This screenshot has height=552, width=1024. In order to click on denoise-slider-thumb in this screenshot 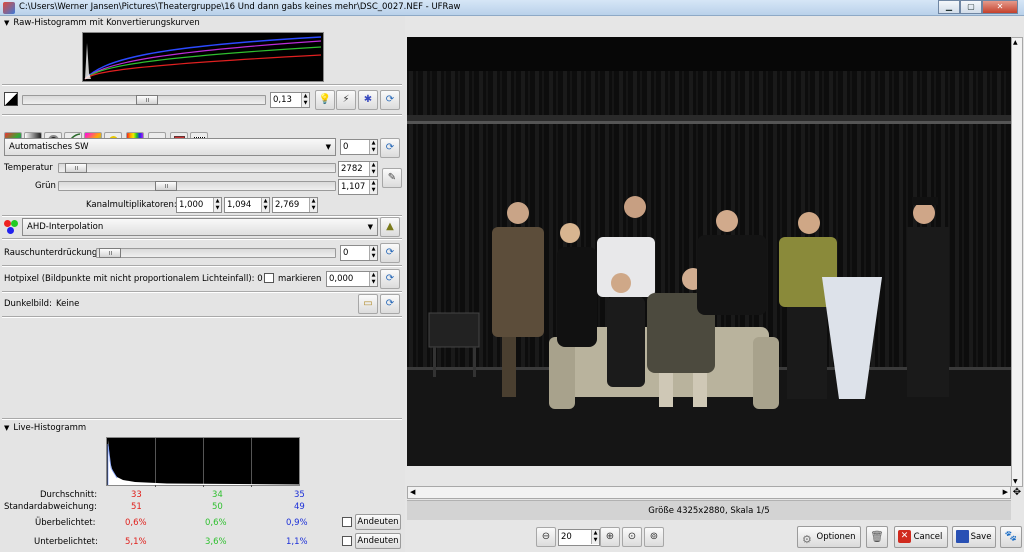, I will do `click(110, 253)`.